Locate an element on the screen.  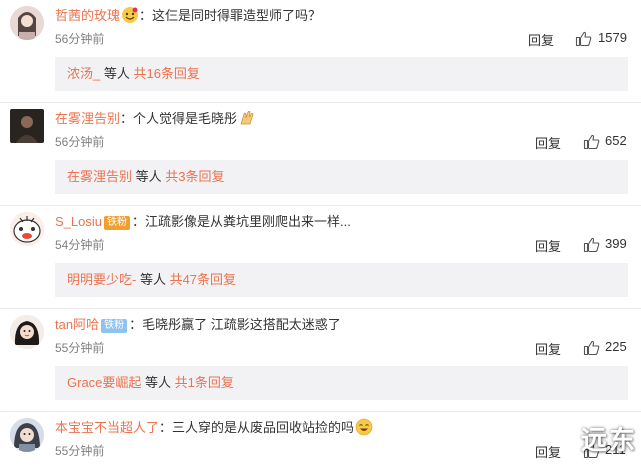
comment-header: tan阿哈 铁粉 ：毛晓彤赢了 江疏影这搭配太迷惑了 is located at coordinates (198, 325).